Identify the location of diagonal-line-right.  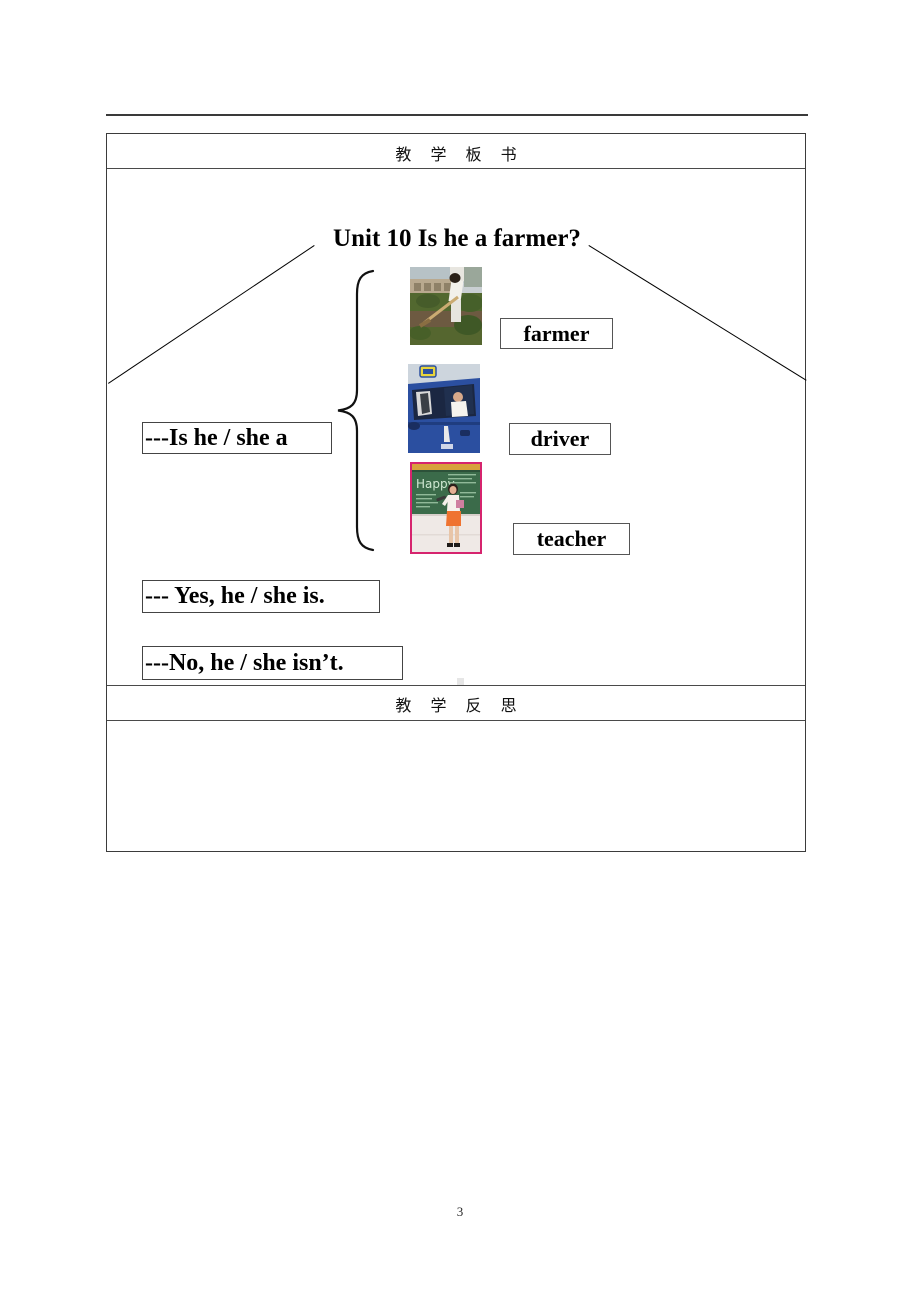
(697, 313).